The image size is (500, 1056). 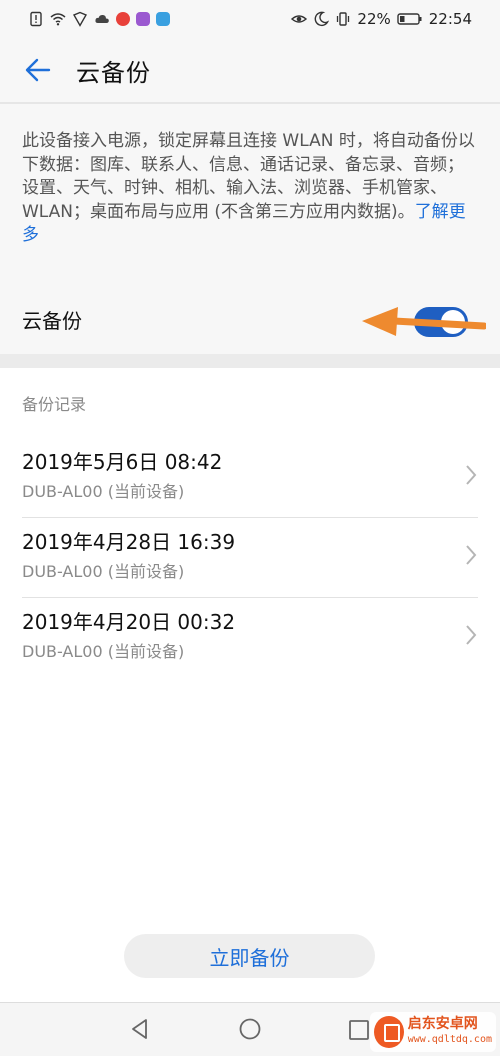 I want to click on record-row: 2019年4月28日 16:39 DUB-AL00 (当前设备), so click(x=250, y=558).